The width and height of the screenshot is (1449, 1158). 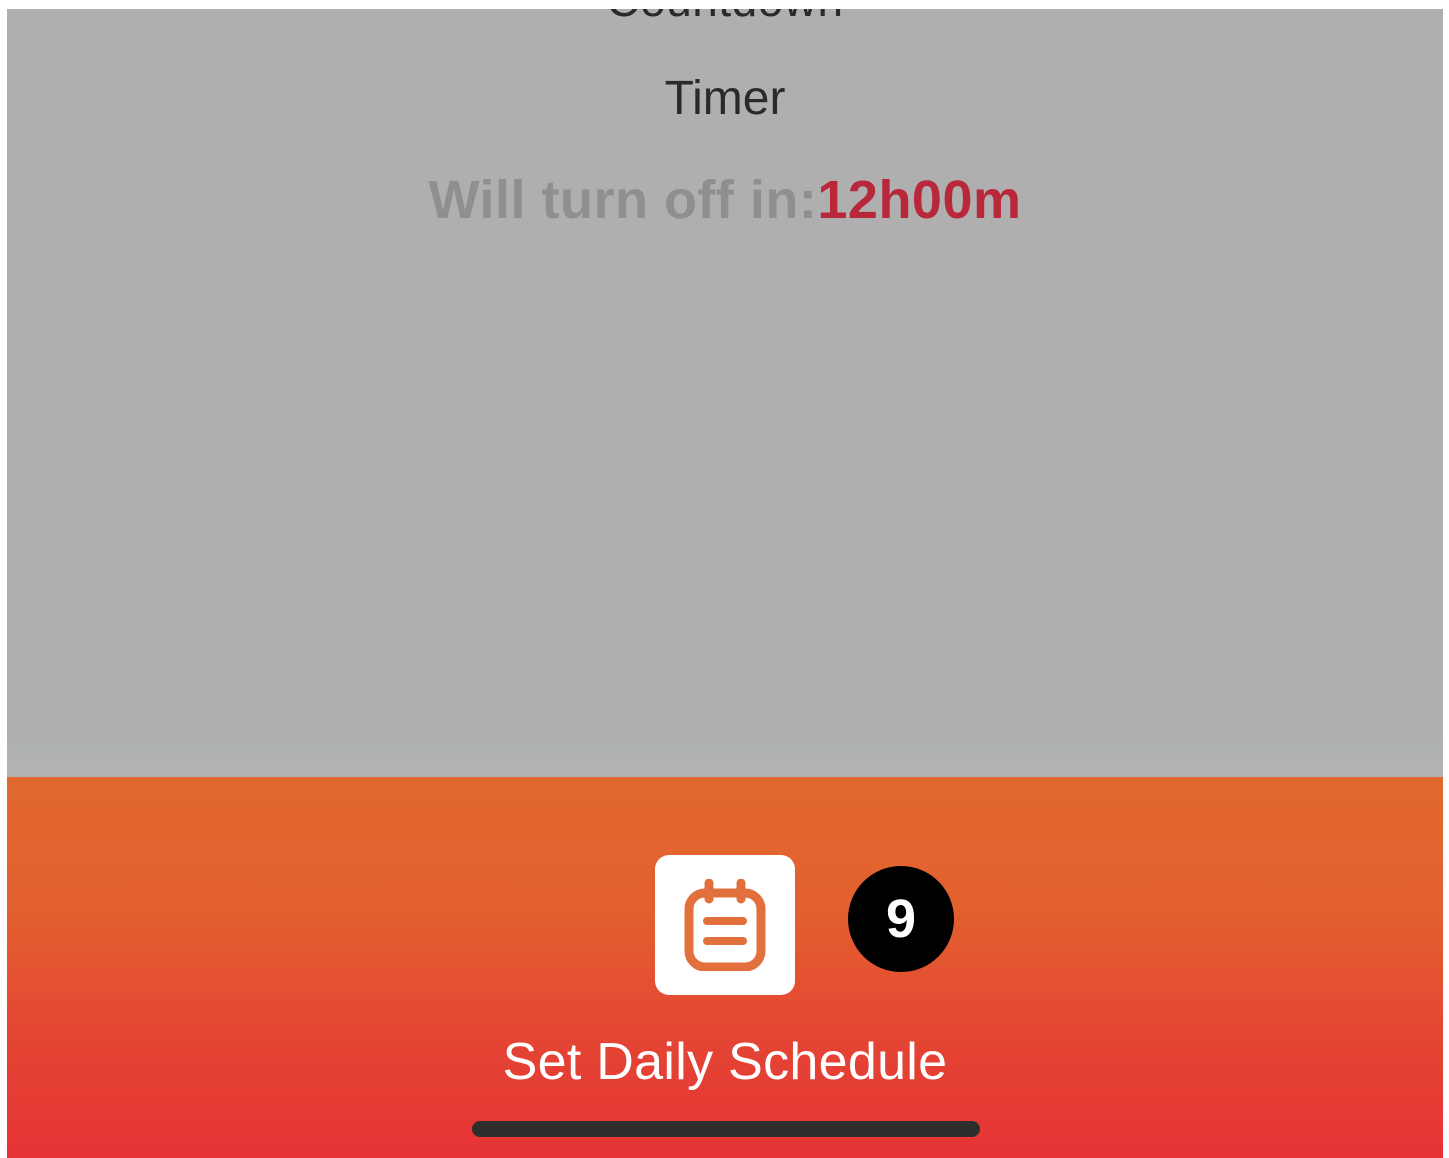 I want to click on home-indicator, so click(x=726, y=1129).